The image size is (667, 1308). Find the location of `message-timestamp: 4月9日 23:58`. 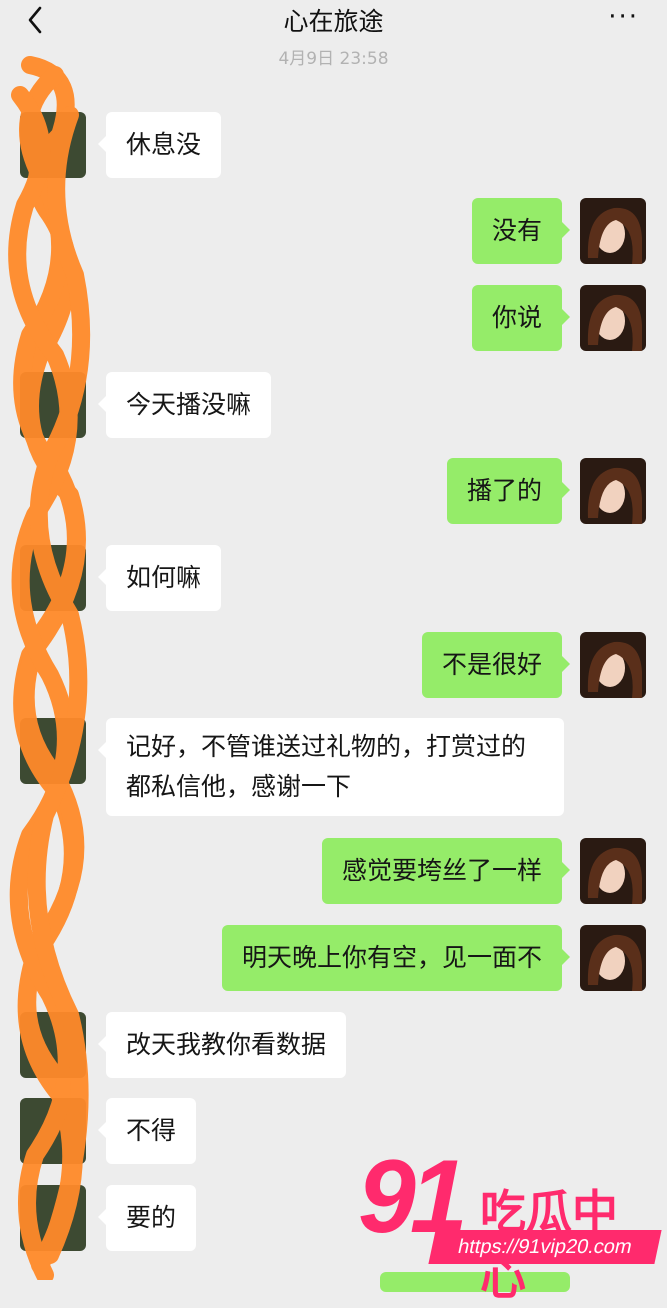

message-timestamp: 4月9日 23:58 is located at coordinates (333, 59).